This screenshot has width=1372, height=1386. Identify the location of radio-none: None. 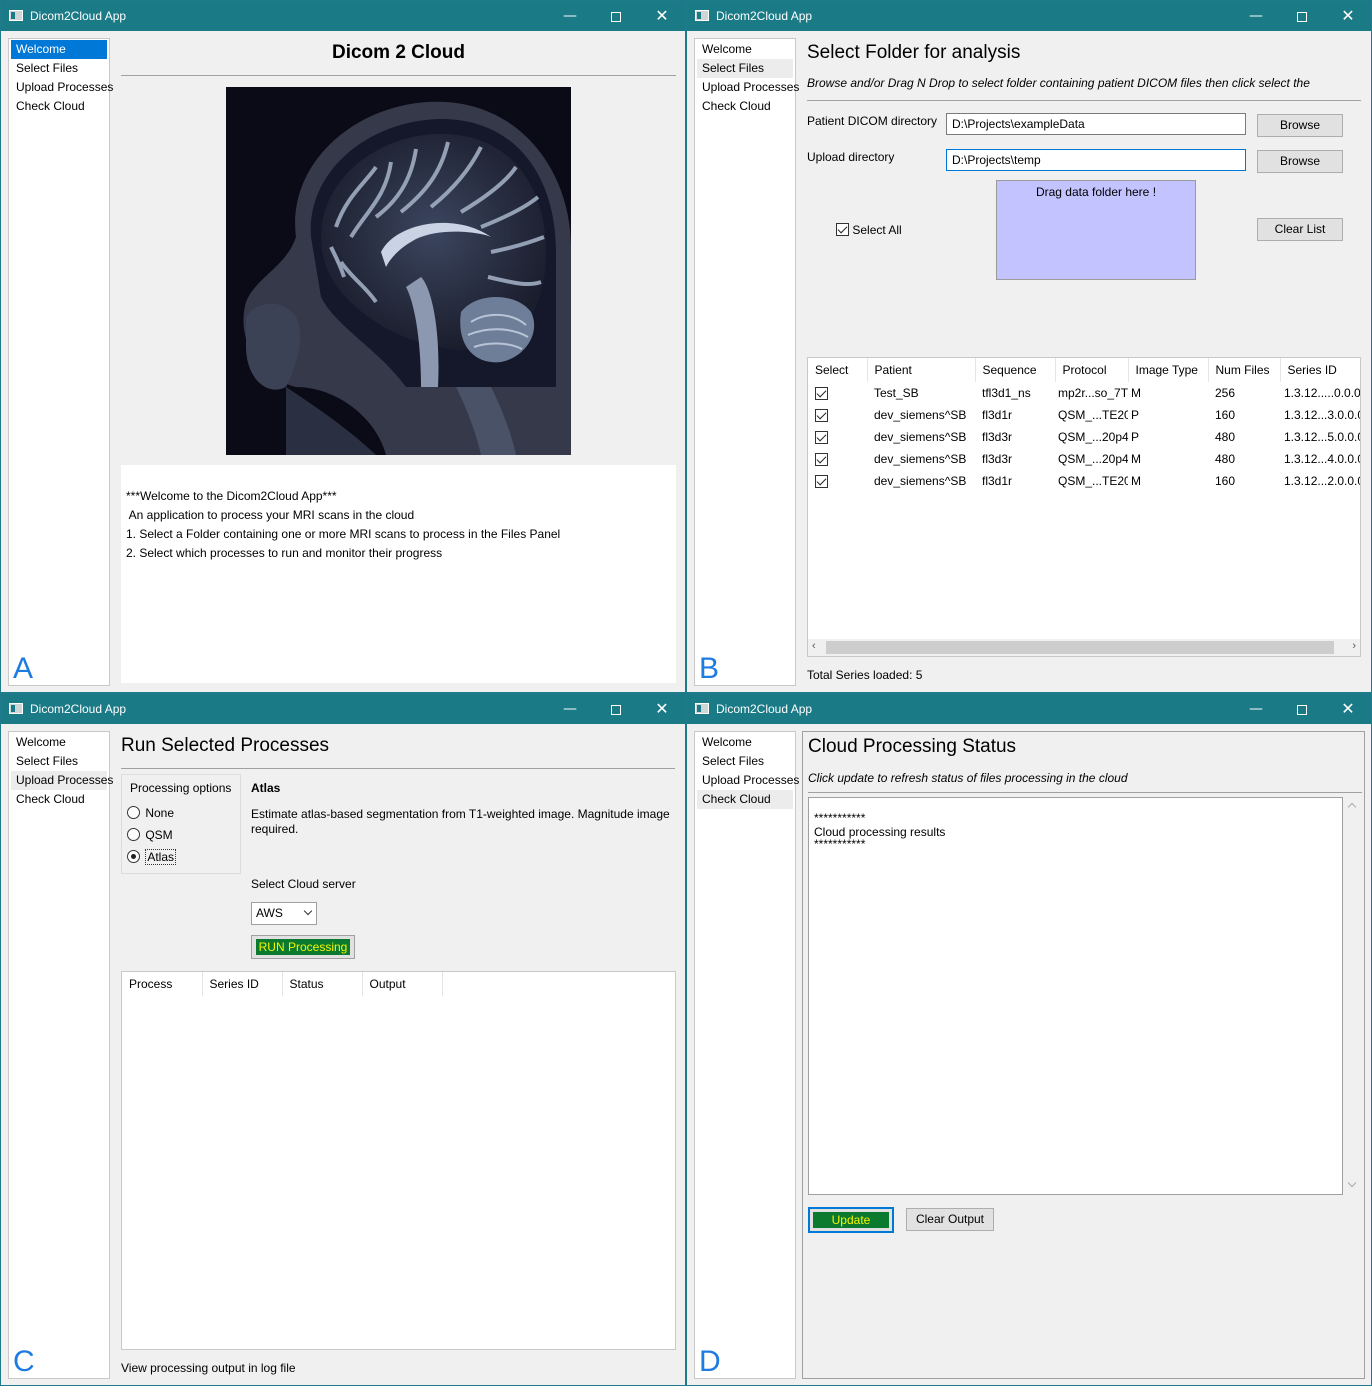
(150, 812).